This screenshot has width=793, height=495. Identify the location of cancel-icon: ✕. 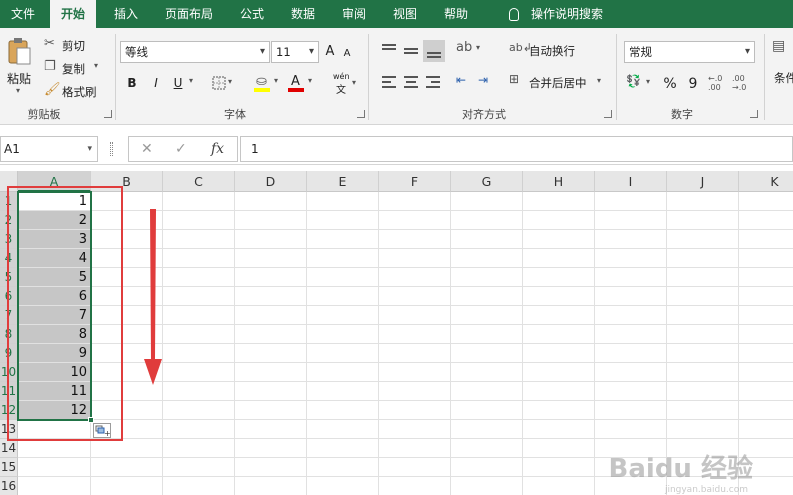
(147, 149).